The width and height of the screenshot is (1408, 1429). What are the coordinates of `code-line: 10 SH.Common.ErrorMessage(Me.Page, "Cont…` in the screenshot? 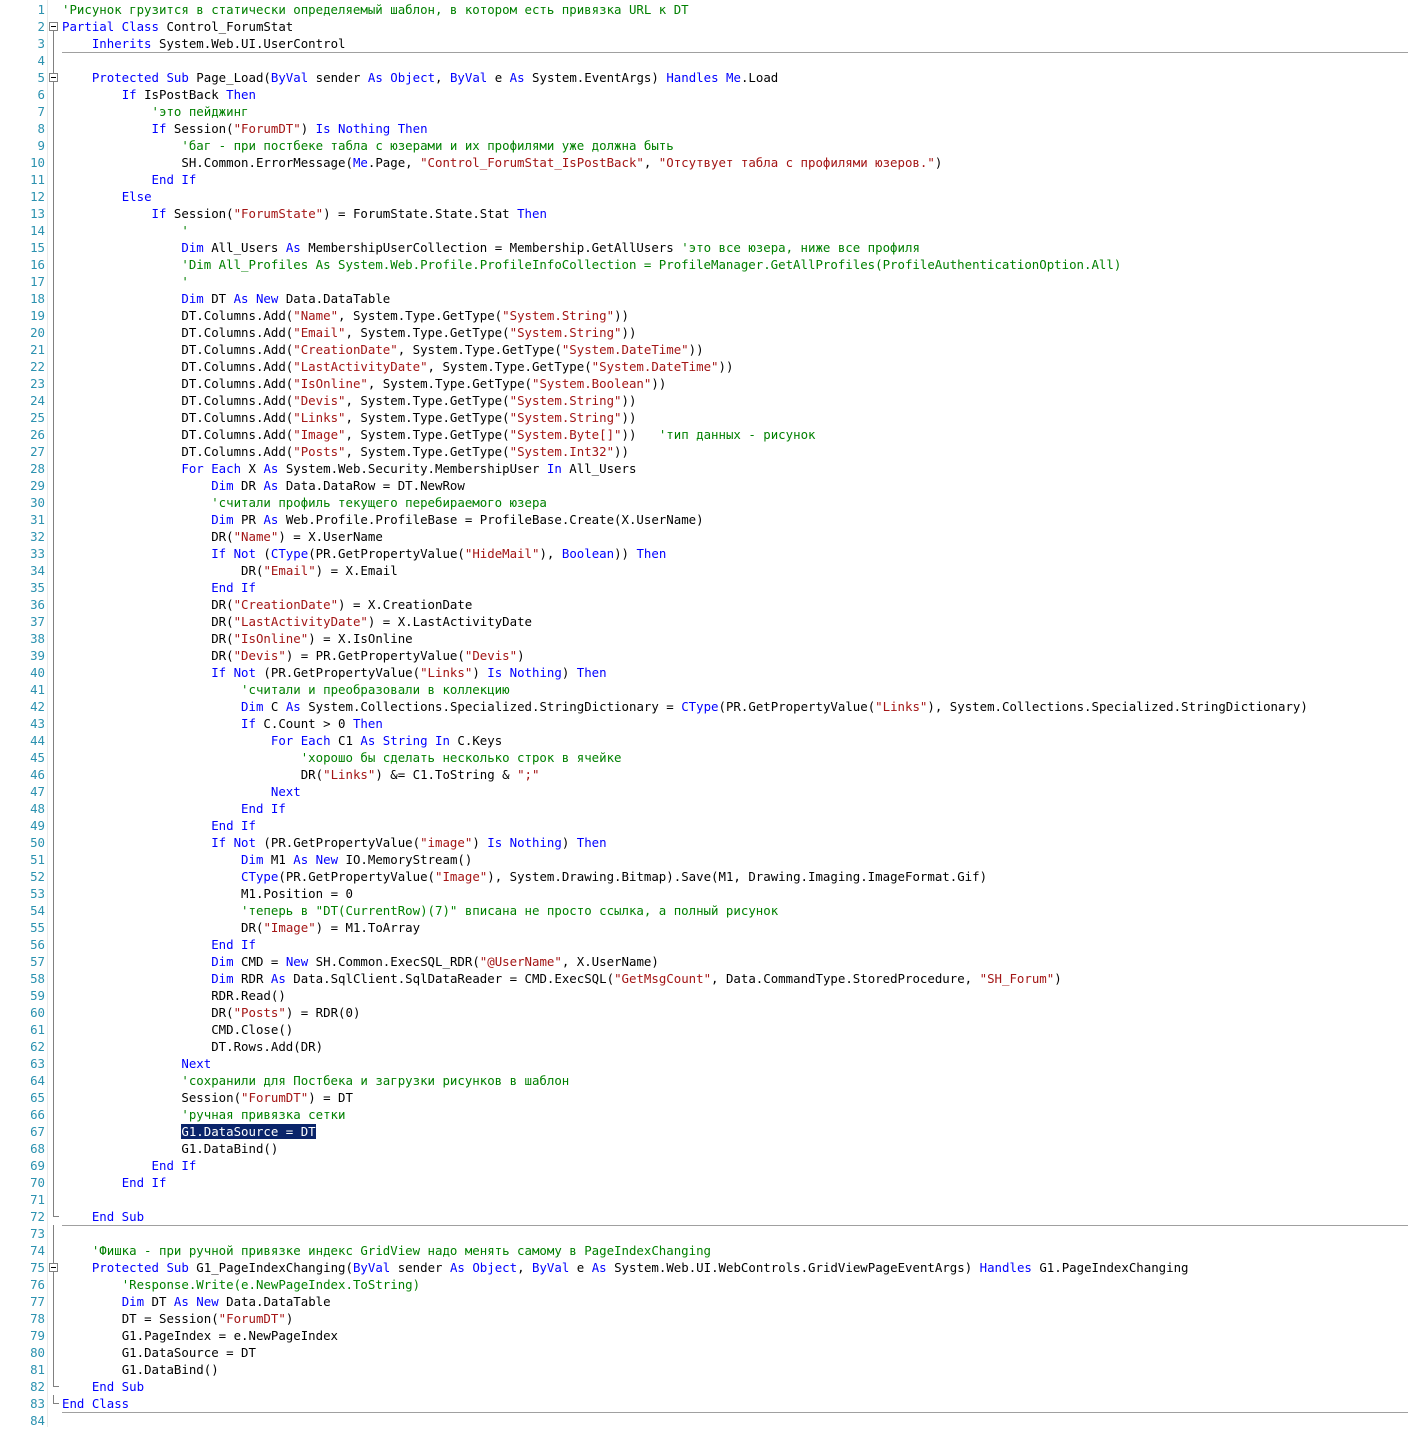 It's located at (704, 162).